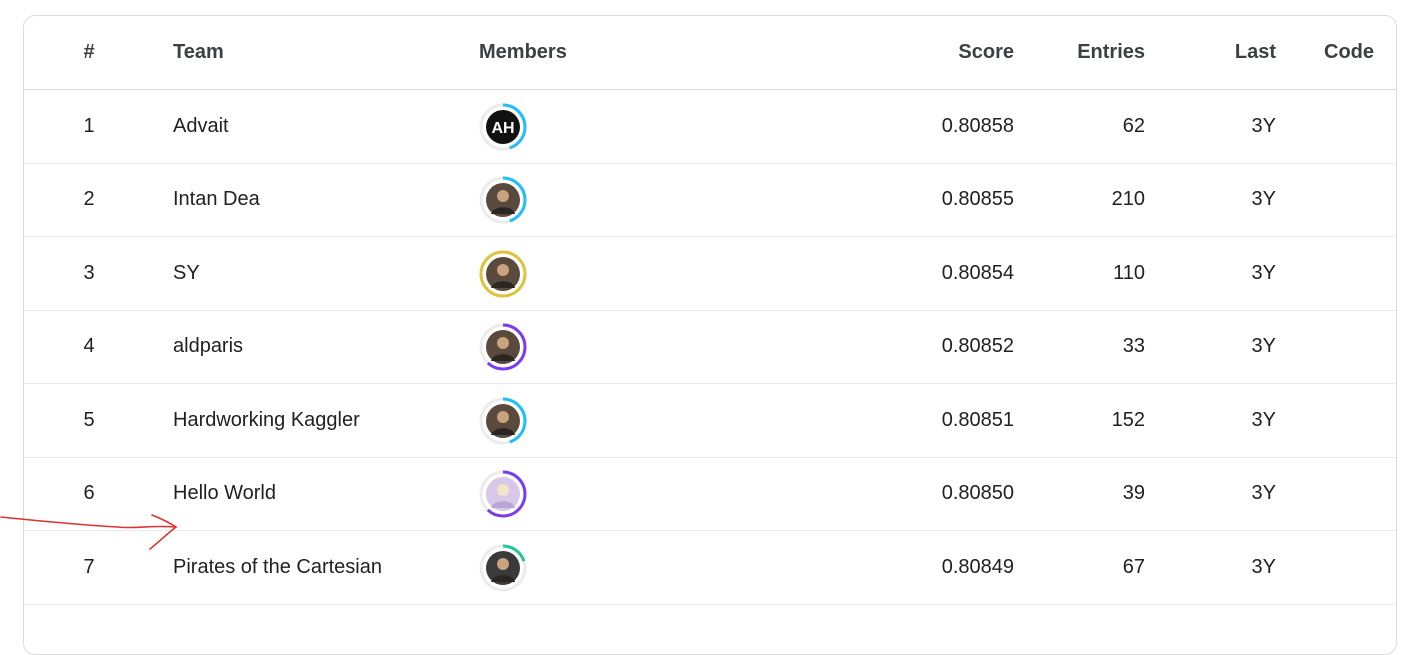 The image size is (1405, 655). Describe the element at coordinates (1084, 52) in the screenshot. I see `column-header-entries: Entries` at that location.